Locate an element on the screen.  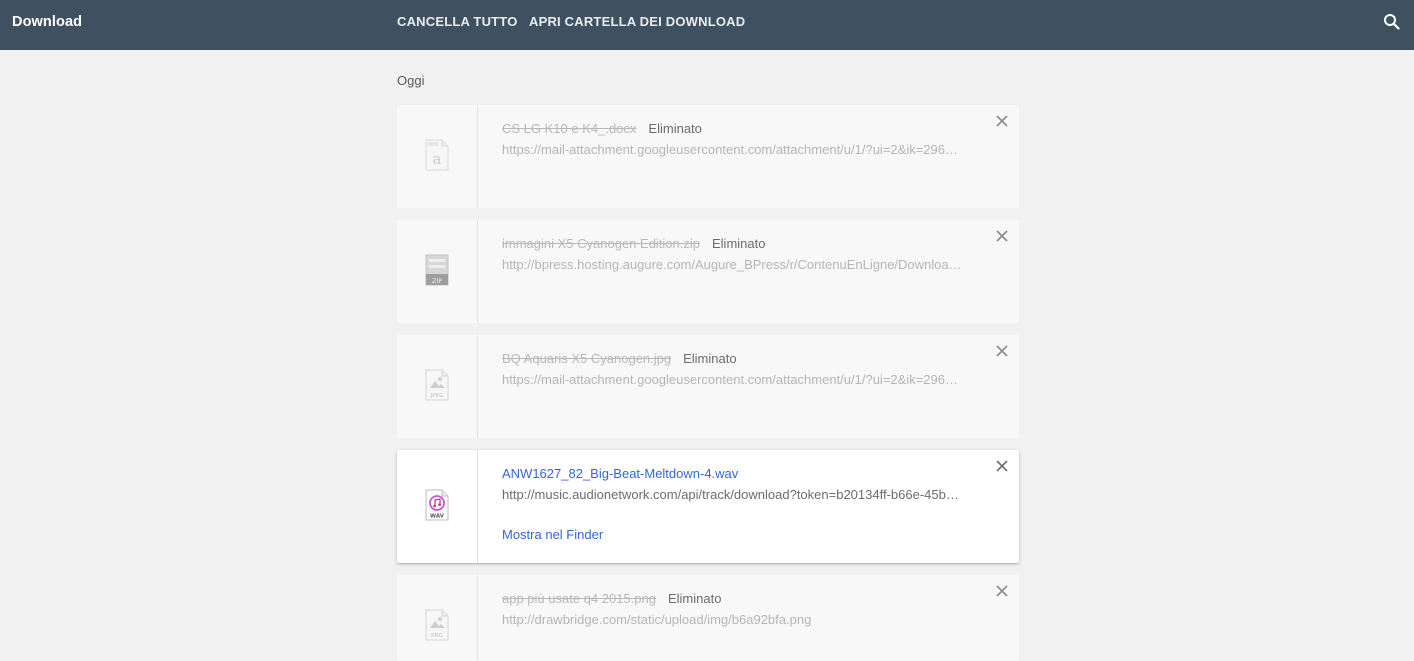
section-title-today: Oggi is located at coordinates (411, 80).